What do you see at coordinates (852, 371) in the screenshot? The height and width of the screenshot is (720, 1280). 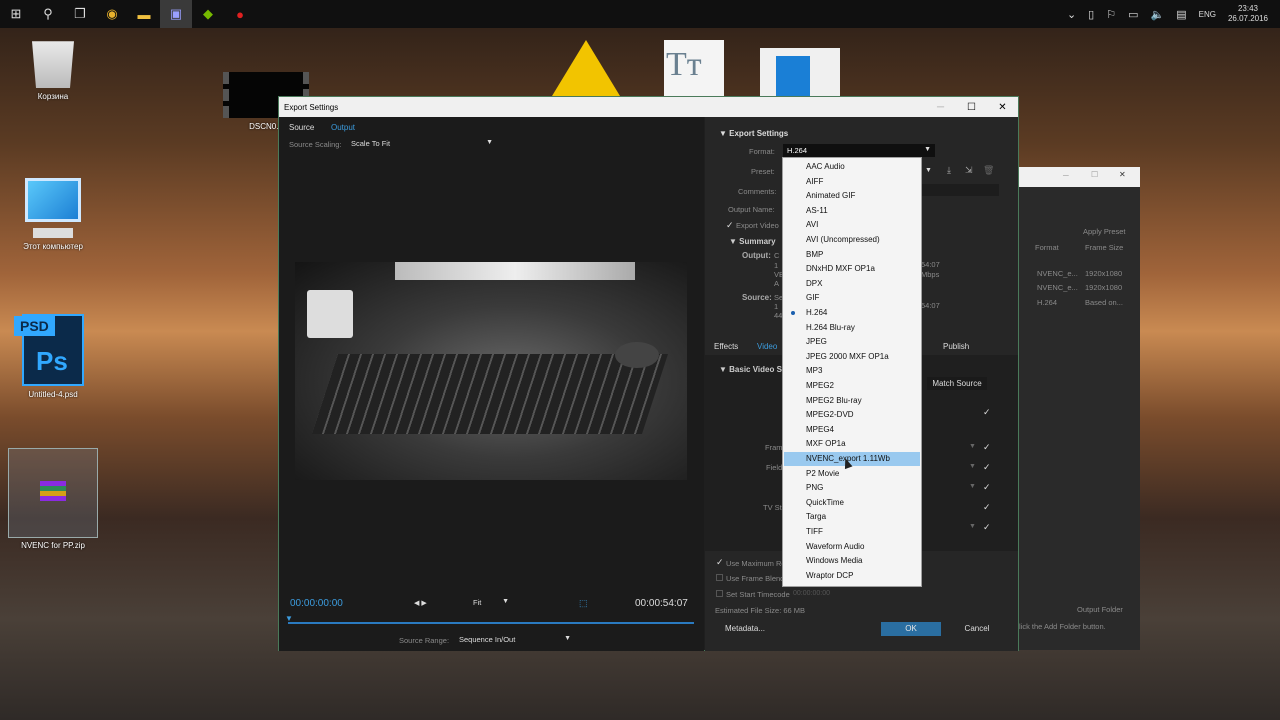 I see `format-option: MP3` at bounding box center [852, 371].